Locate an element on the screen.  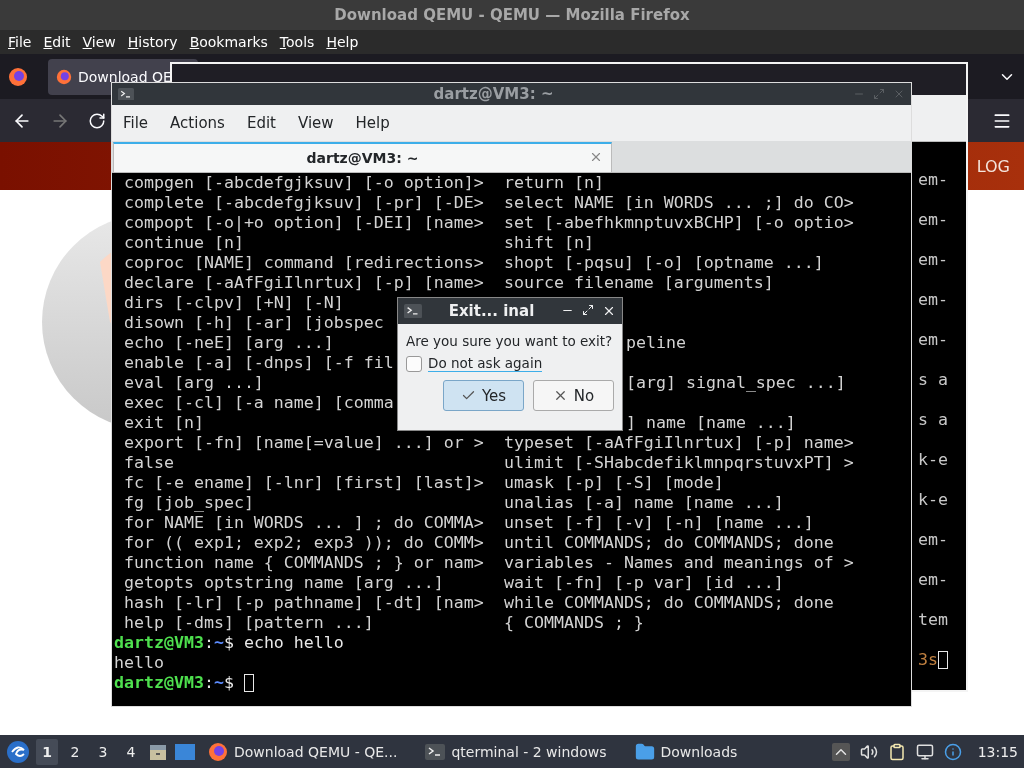
terminal-text: enable [-a] [-dnps] [-f fil is located at coordinates (259, 363).